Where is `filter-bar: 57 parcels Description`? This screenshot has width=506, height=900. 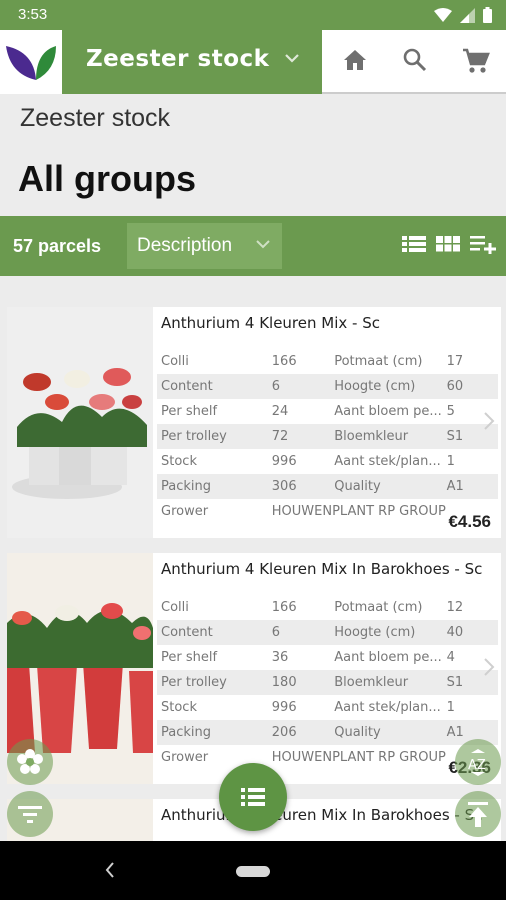
filter-bar: 57 parcels Description is located at coordinates (253, 246).